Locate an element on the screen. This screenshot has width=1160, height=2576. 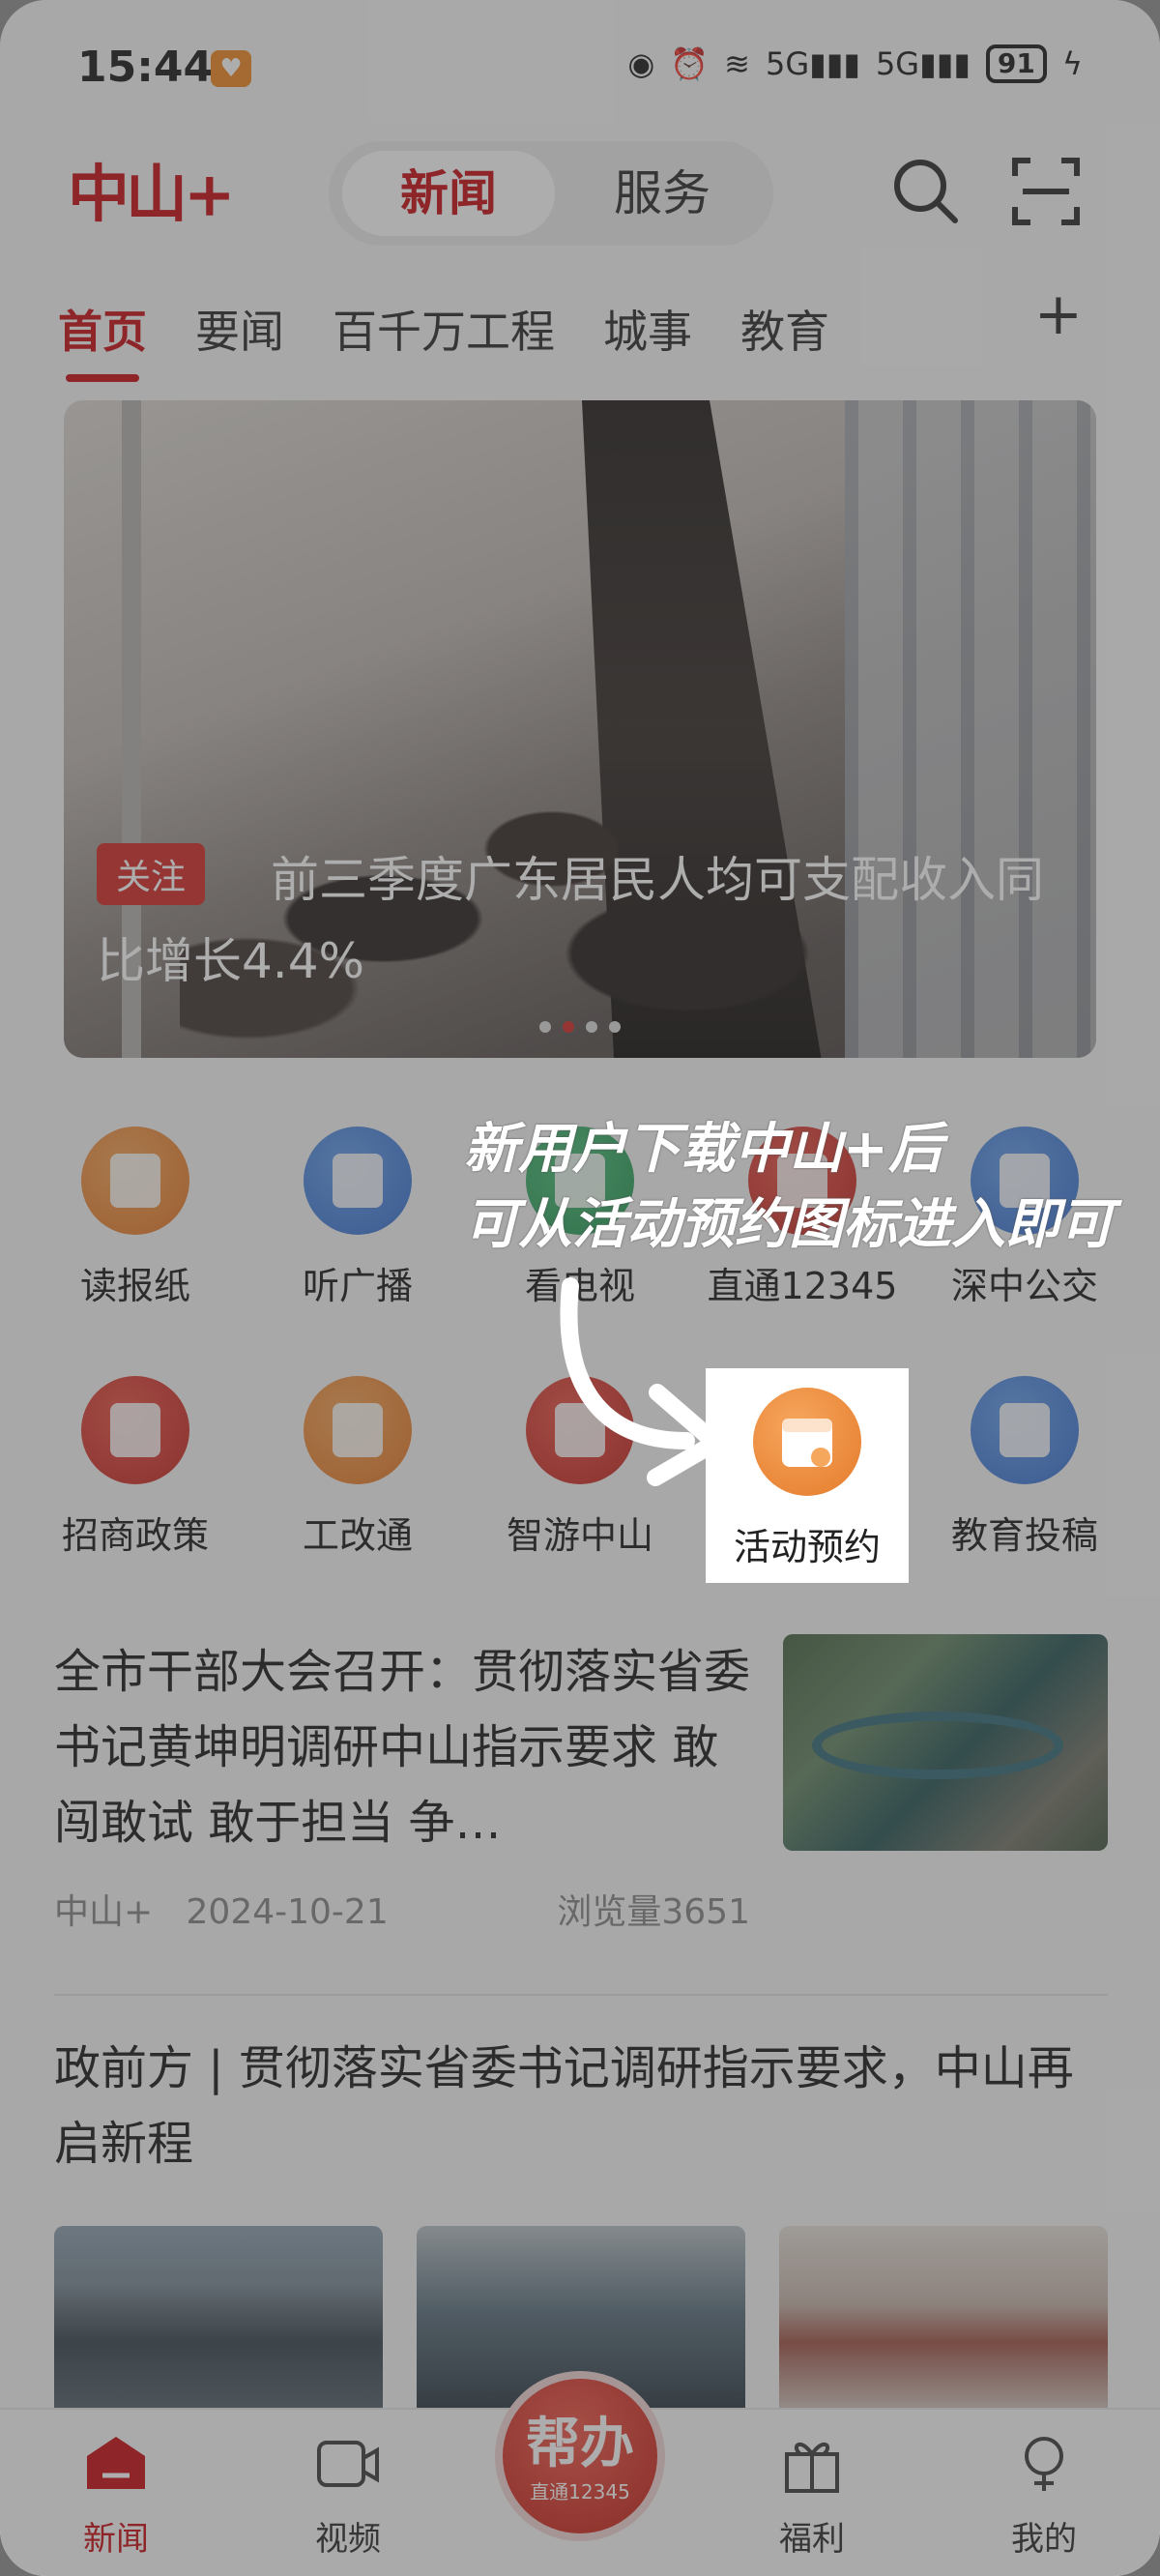
mail-icon is located at coordinates (1025, 1430).